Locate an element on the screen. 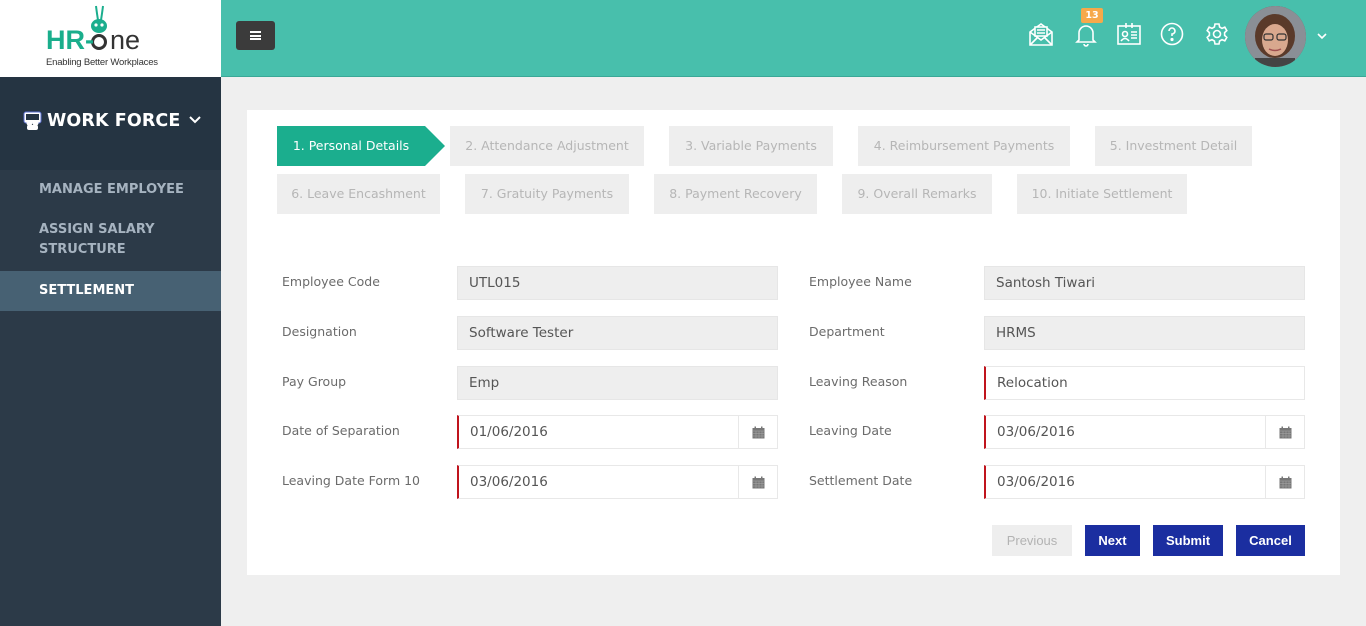 The height and width of the screenshot is (626, 1366). step-reimbursement-payments: 4. Reimbursement Payments is located at coordinates (964, 146).